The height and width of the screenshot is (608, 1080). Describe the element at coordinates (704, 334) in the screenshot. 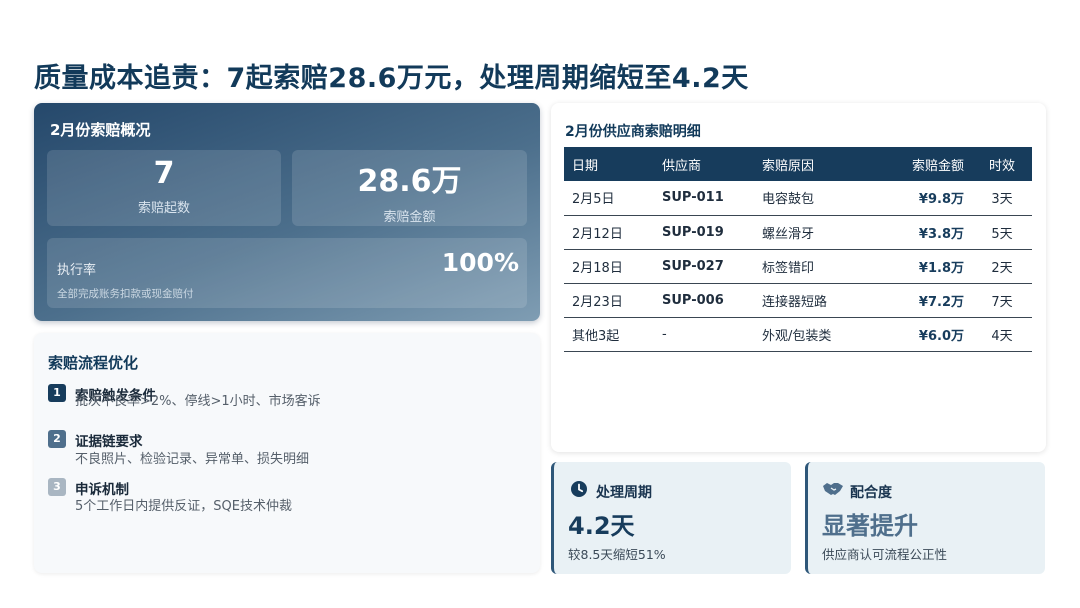

I see `cell-supplier: -` at that location.